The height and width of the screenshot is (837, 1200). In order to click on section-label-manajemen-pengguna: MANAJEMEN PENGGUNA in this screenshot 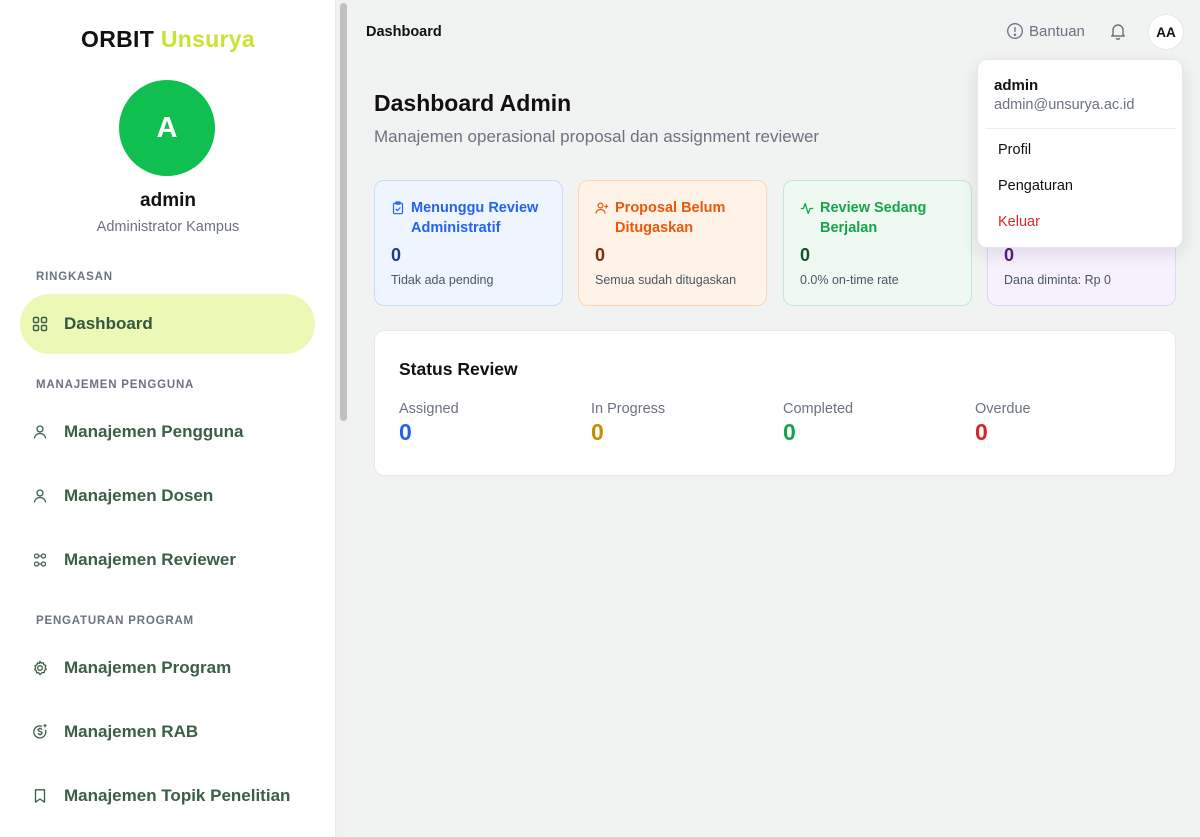, I will do `click(115, 385)`.